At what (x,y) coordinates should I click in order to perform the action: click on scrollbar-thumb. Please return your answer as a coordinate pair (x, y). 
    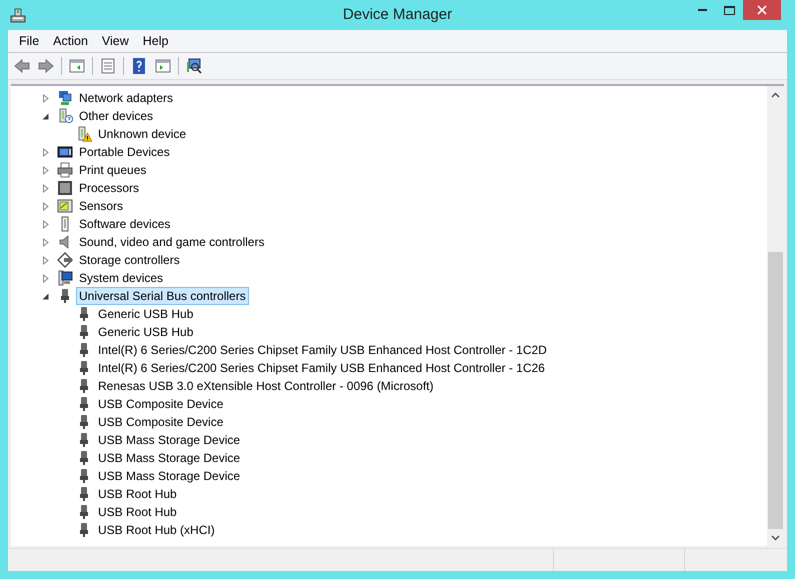
    Looking at the image, I should click on (775, 390).